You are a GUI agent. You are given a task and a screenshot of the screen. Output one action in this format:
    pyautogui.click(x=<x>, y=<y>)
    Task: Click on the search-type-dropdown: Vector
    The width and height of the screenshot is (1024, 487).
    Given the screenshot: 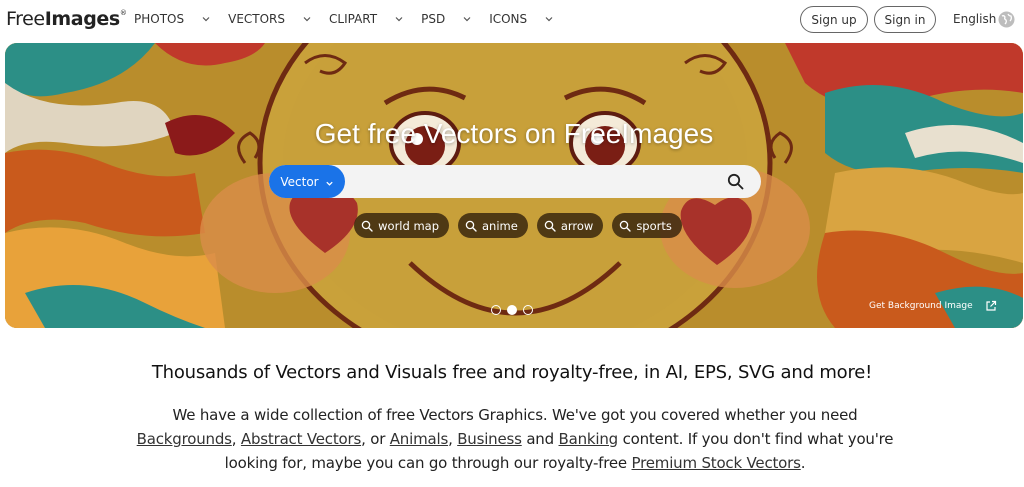 What is the action you would take?
    pyautogui.click(x=307, y=181)
    